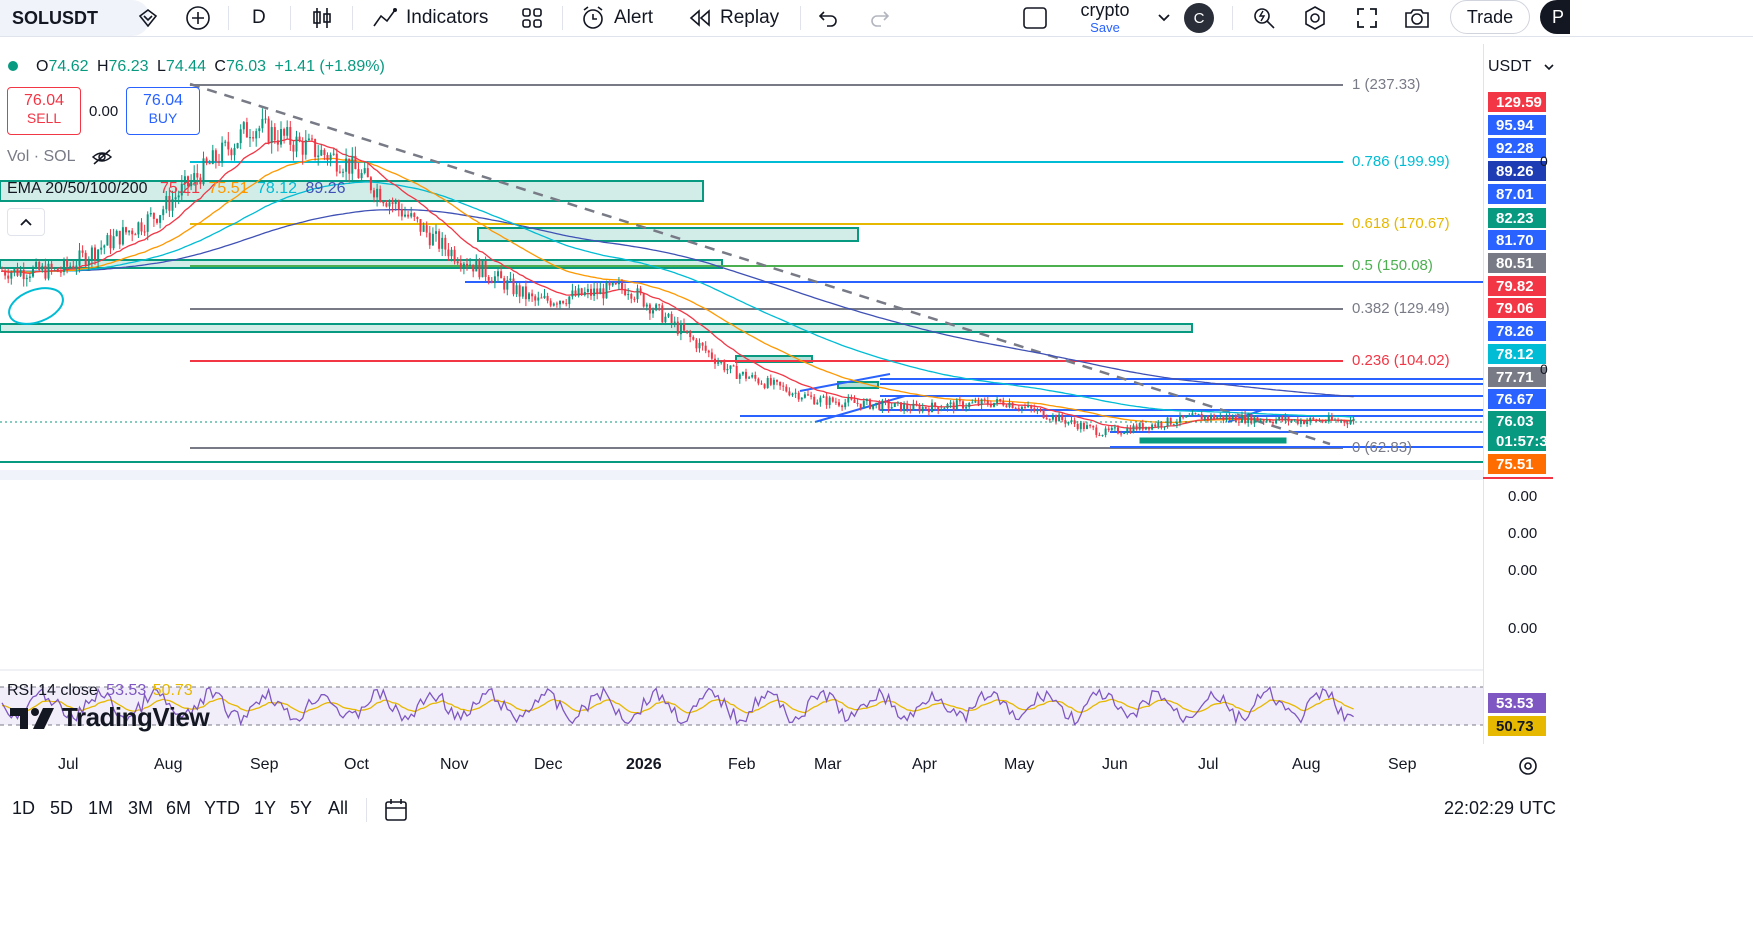  What do you see at coordinates (733, 18) in the screenshot?
I see `replay-button: Replay` at bounding box center [733, 18].